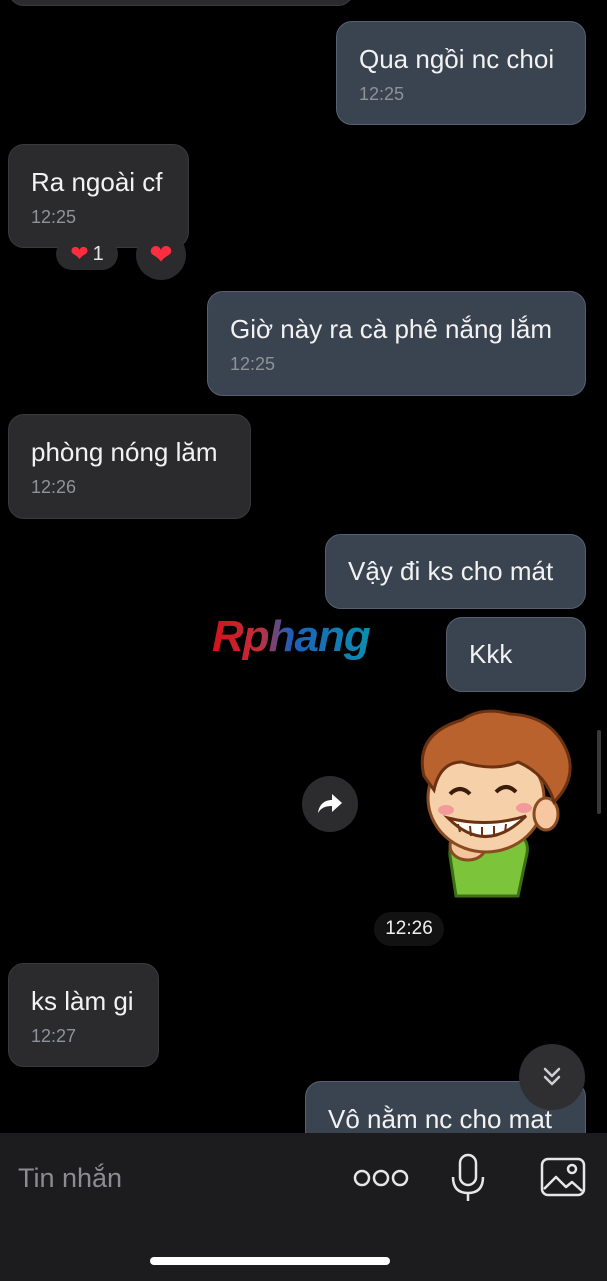 Image resolution: width=607 pixels, height=1281 pixels. Describe the element at coordinates (451, 571) in the screenshot. I see `message-text: Vậy đi ks cho mát` at that location.